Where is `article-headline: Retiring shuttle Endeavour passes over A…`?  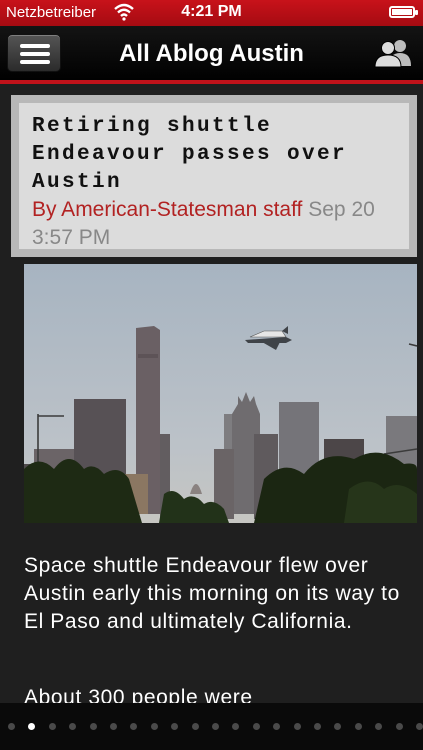 article-headline: Retiring shuttle Endeavour passes over A… is located at coordinates (190, 154).